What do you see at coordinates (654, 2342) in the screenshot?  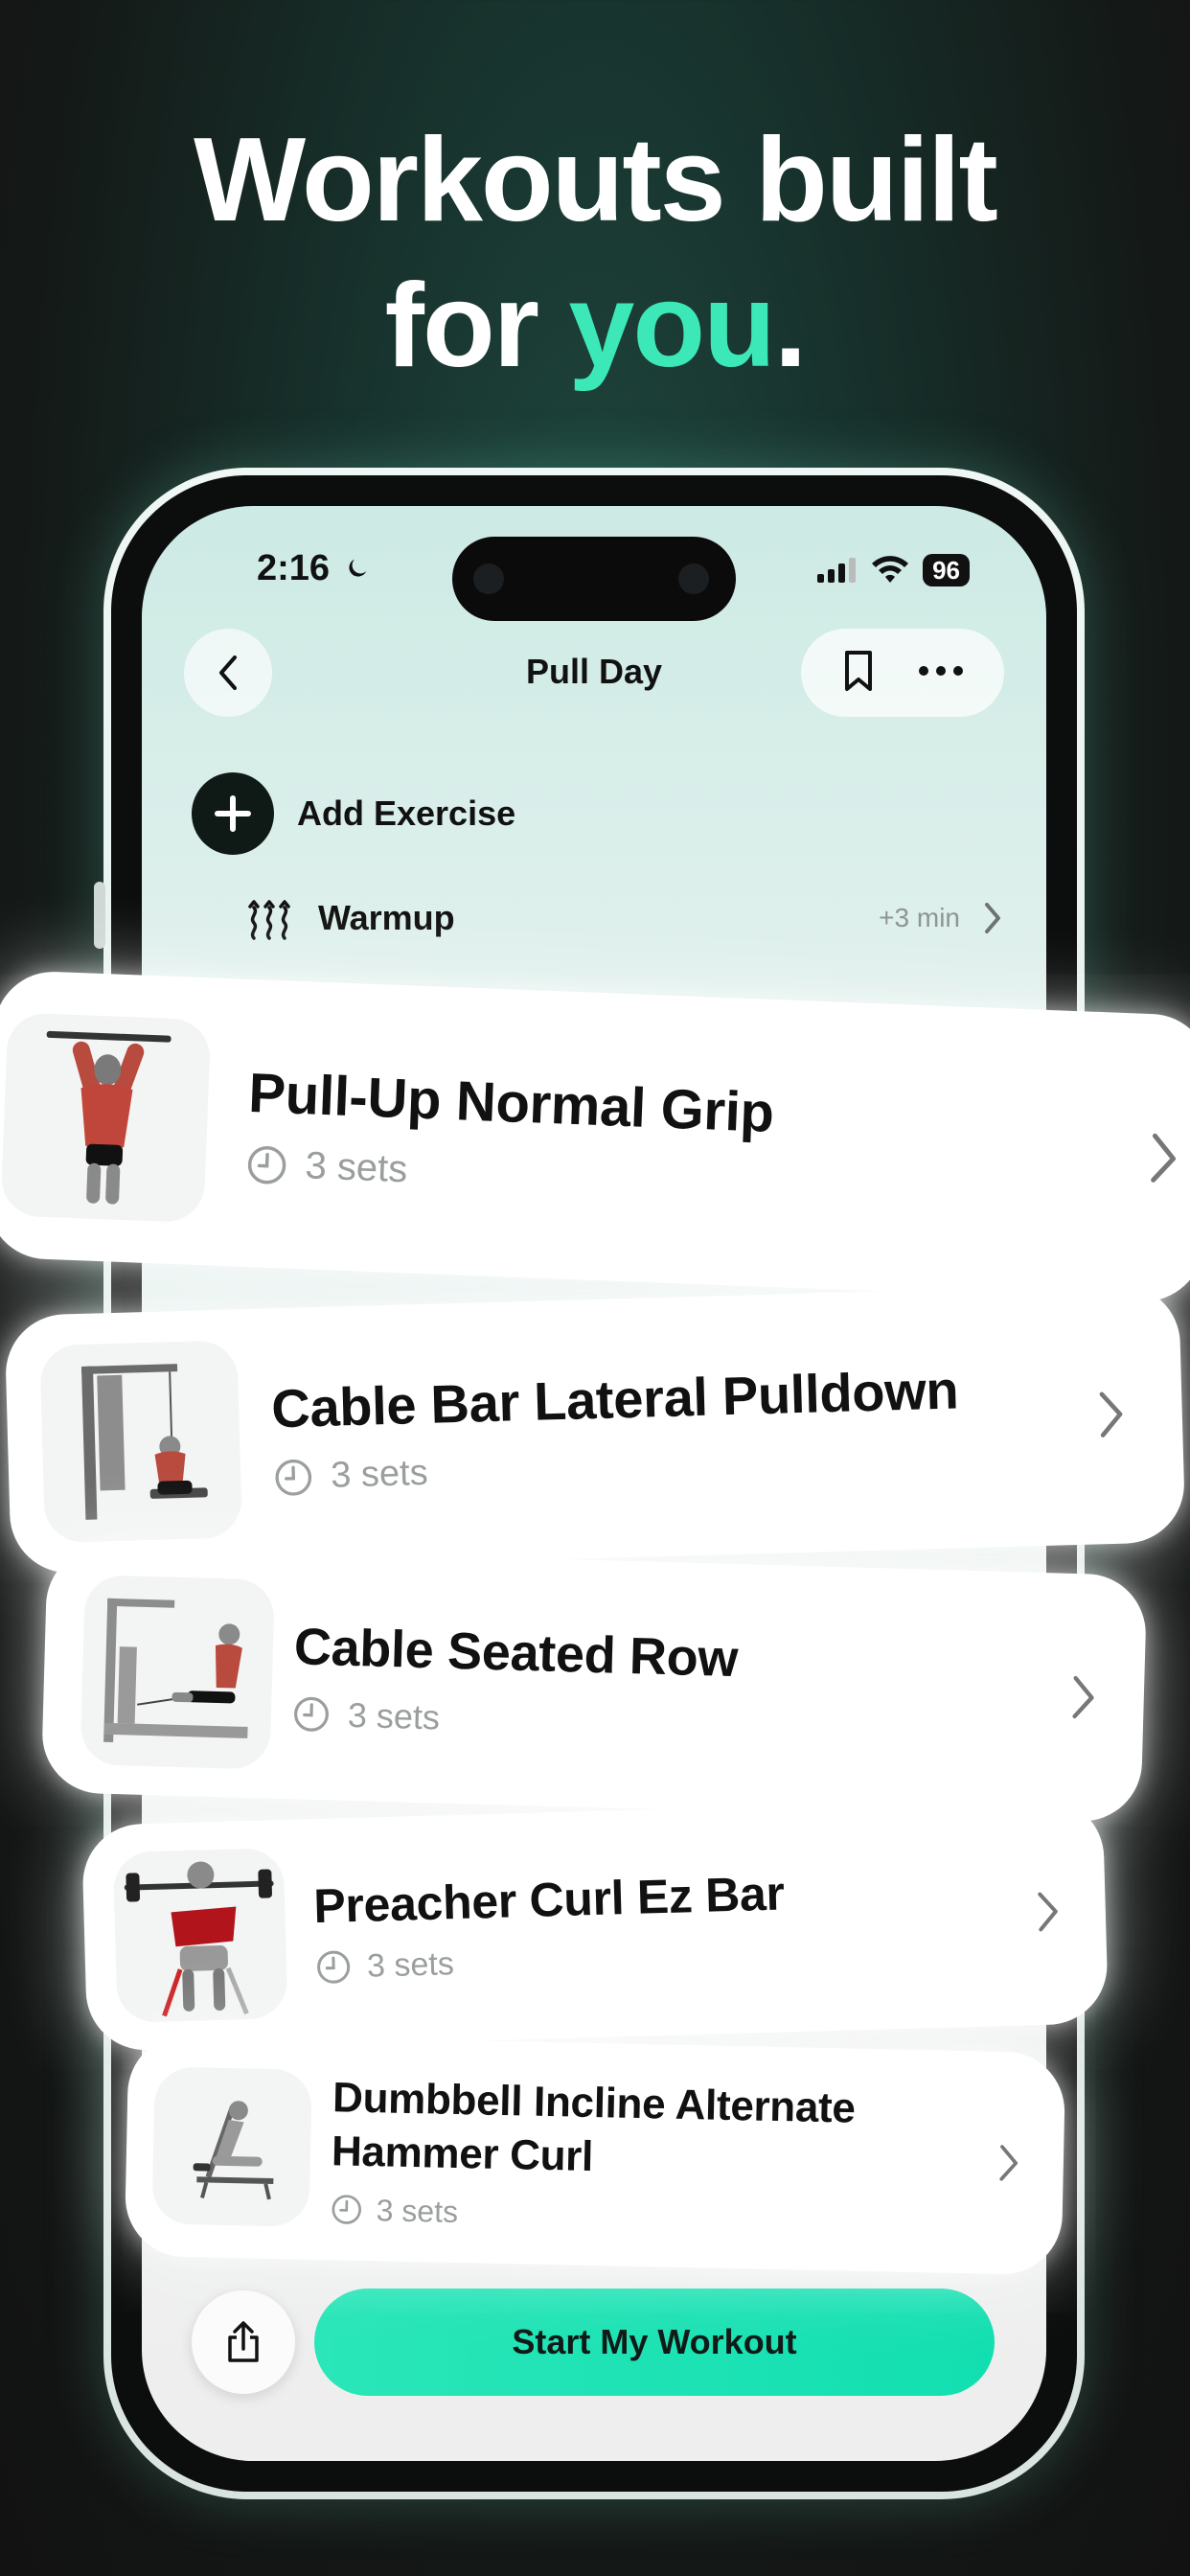 I see `start-workout-button: Start My Workout` at bounding box center [654, 2342].